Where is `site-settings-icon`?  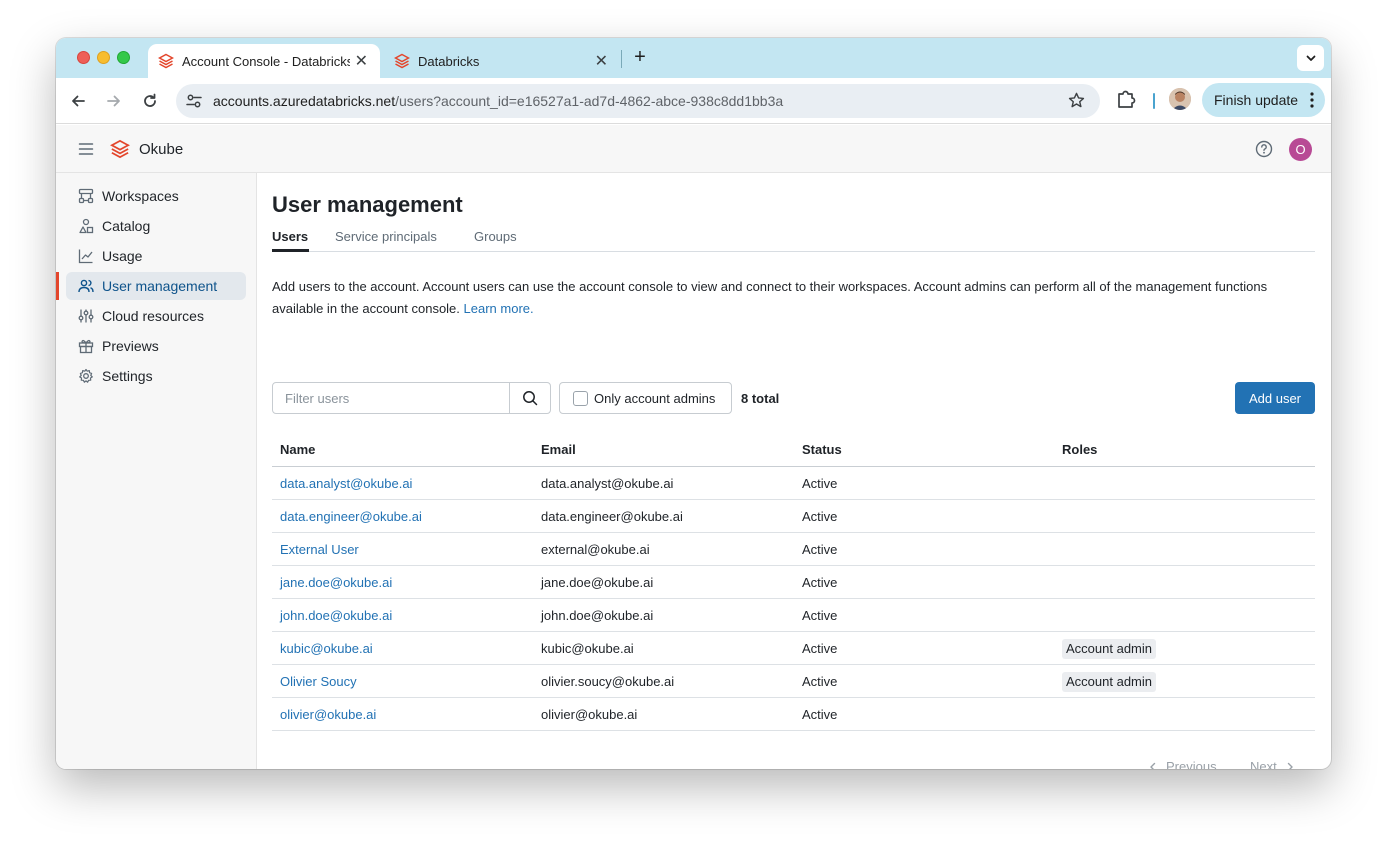
site-settings-icon is located at coordinates (194, 101).